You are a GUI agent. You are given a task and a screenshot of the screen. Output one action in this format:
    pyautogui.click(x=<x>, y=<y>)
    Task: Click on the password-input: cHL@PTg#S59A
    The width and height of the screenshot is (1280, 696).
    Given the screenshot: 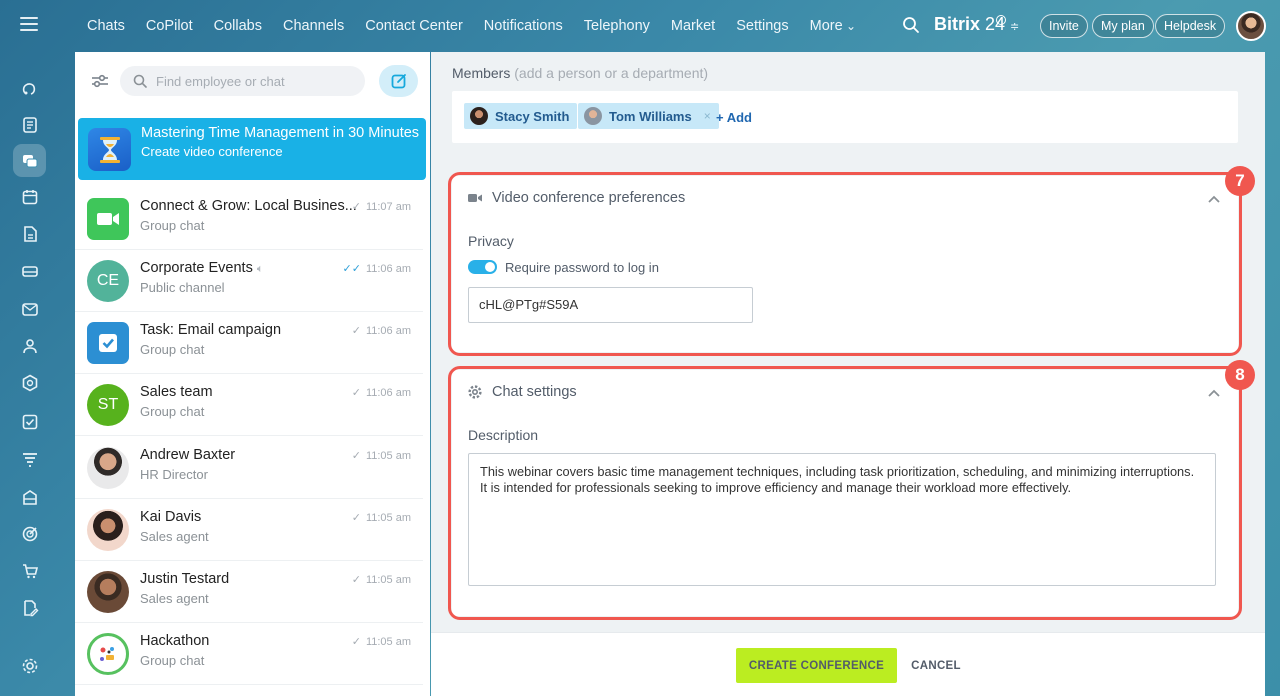 What is the action you would take?
    pyautogui.click(x=610, y=305)
    